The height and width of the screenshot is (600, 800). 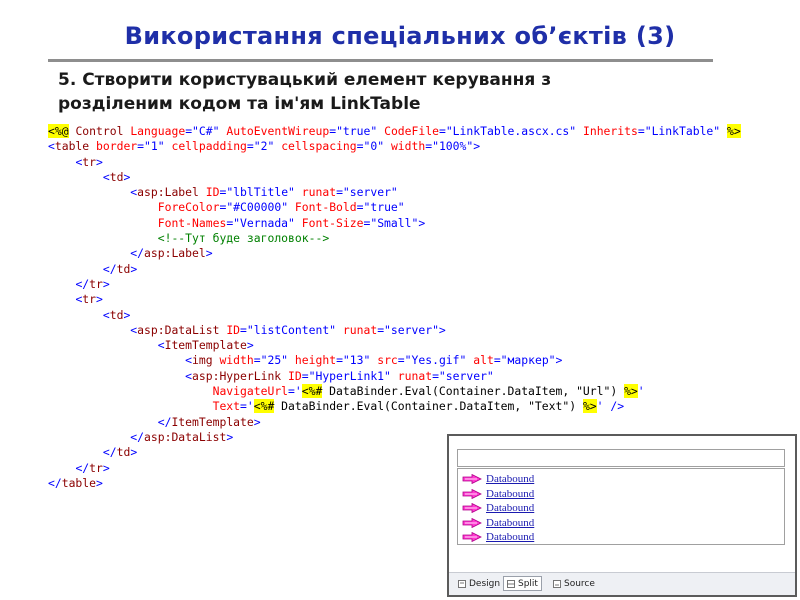 I want to click on code-token-tag: Control, so click(x=99, y=131).